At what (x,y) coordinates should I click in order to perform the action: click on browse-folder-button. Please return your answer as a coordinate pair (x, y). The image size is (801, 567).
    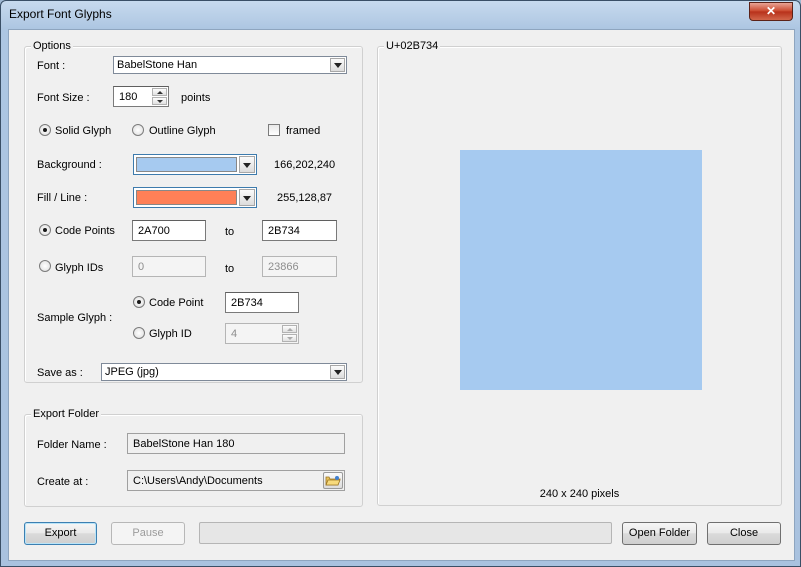
    Looking at the image, I should click on (333, 480).